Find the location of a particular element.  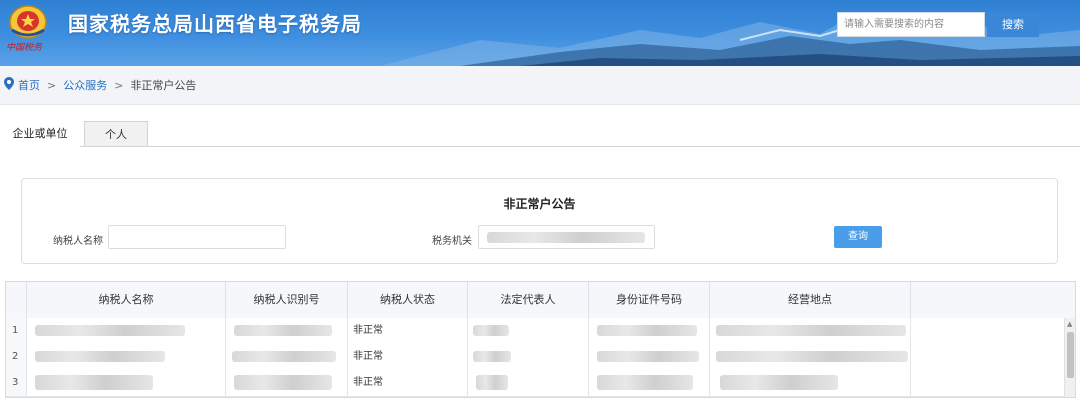

query-panel-title: 非正常户公告 is located at coordinates (539, 204).